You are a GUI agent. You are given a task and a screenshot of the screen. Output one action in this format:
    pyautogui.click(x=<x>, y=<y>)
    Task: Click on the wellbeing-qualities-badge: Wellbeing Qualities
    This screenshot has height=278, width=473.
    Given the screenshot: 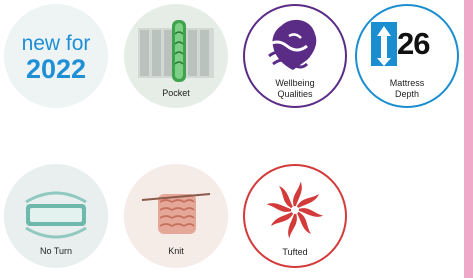 What is the action you would take?
    pyautogui.click(x=295, y=56)
    